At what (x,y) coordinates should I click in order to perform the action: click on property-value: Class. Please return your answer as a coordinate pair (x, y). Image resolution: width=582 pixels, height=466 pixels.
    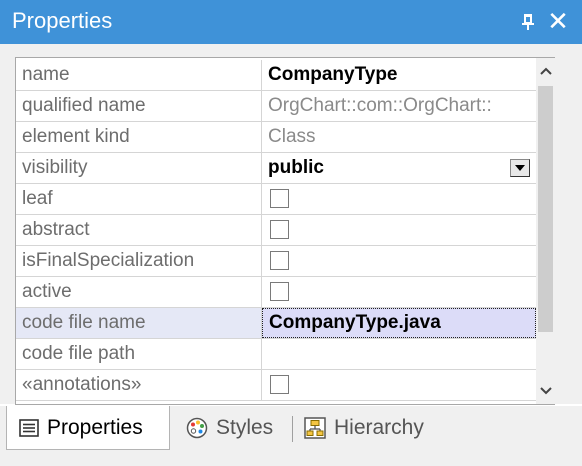
    Looking at the image, I should click on (399, 137).